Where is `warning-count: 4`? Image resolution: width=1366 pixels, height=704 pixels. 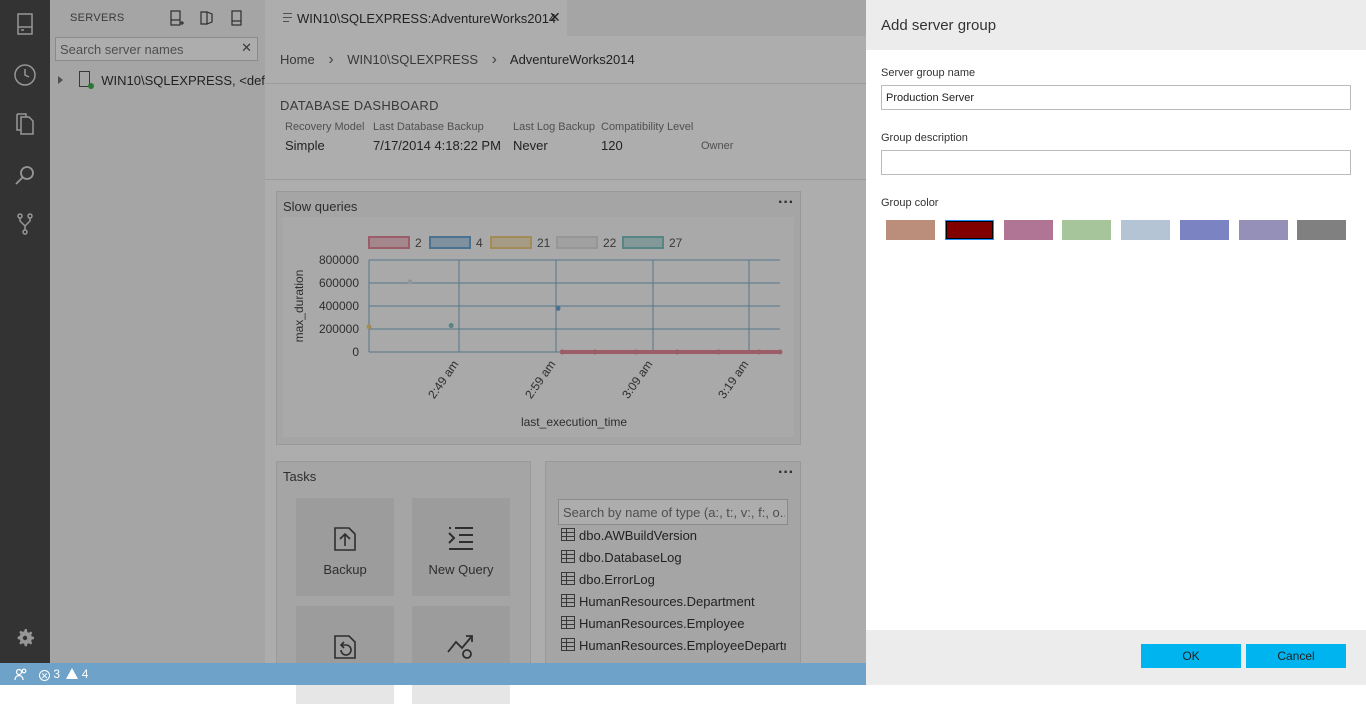 warning-count: 4 is located at coordinates (85, 674).